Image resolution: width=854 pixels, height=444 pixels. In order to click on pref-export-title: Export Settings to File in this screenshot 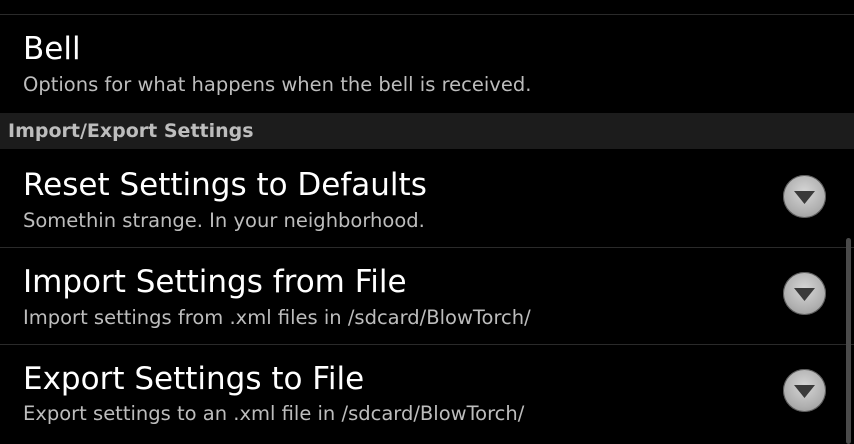, I will do `click(194, 379)`.